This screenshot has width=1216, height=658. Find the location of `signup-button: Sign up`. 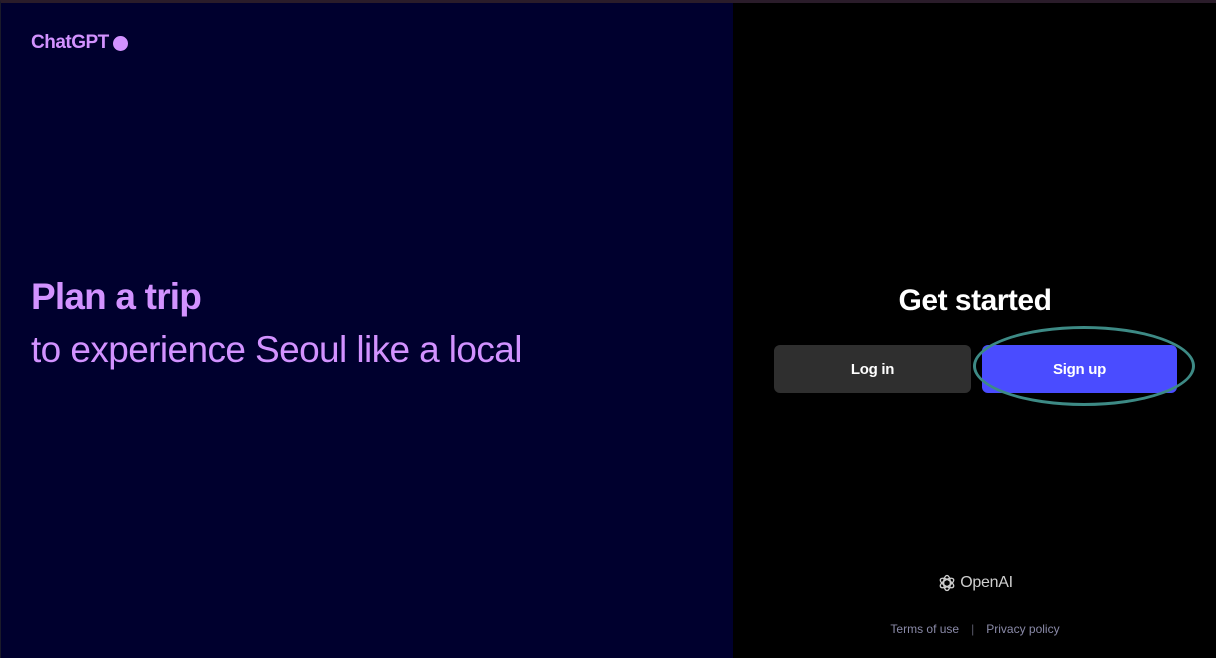

signup-button: Sign up is located at coordinates (1079, 369).